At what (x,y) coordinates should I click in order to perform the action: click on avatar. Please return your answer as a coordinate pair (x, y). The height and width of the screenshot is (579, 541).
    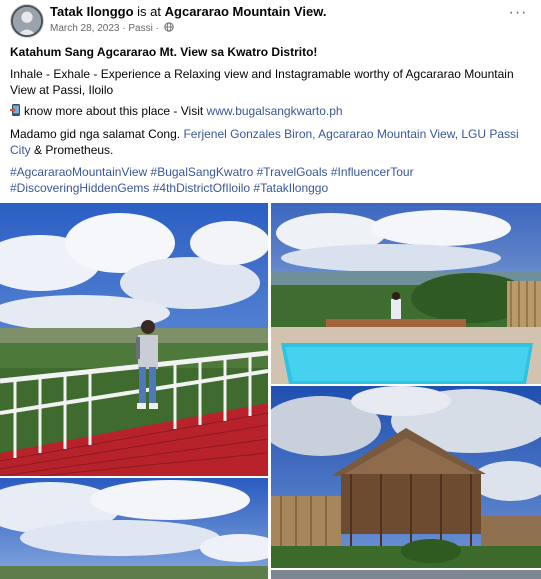
    Looking at the image, I should click on (27, 21).